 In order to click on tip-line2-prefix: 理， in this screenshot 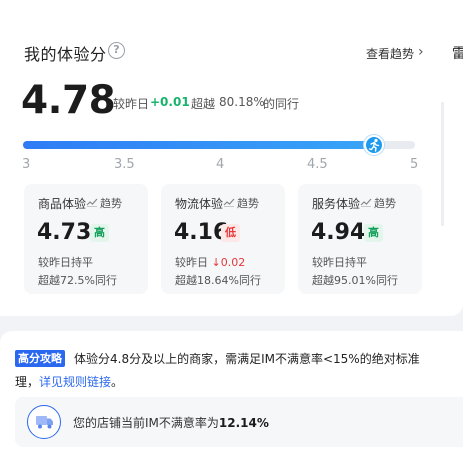, I will do `click(27, 382)`.